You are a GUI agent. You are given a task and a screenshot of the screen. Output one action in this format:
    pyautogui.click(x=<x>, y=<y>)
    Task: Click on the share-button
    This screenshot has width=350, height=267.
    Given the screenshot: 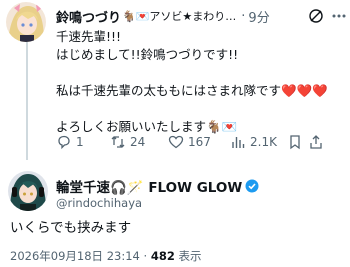 What is the action you would take?
    pyautogui.click(x=316, y=142)
    